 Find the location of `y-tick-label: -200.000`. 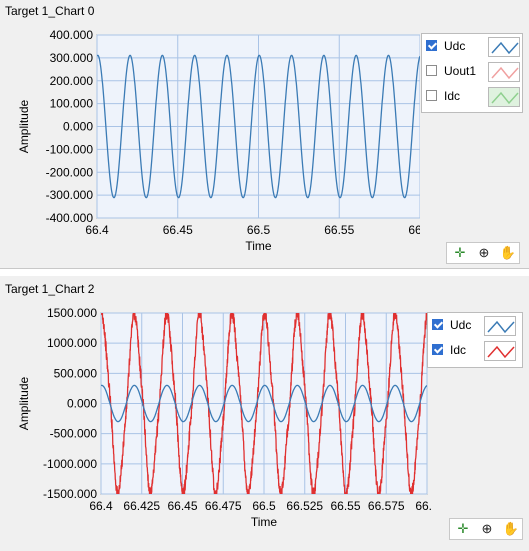

y-tick-label: -200.000 is located at coordinates (70, 172).